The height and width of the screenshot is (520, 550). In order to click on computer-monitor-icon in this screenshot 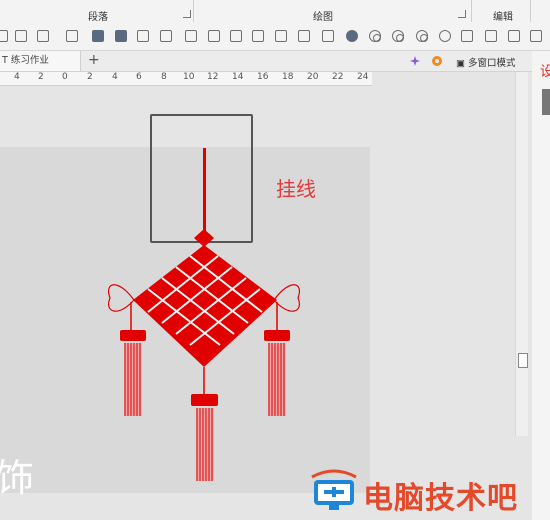, I will do `click(334, 489)`.